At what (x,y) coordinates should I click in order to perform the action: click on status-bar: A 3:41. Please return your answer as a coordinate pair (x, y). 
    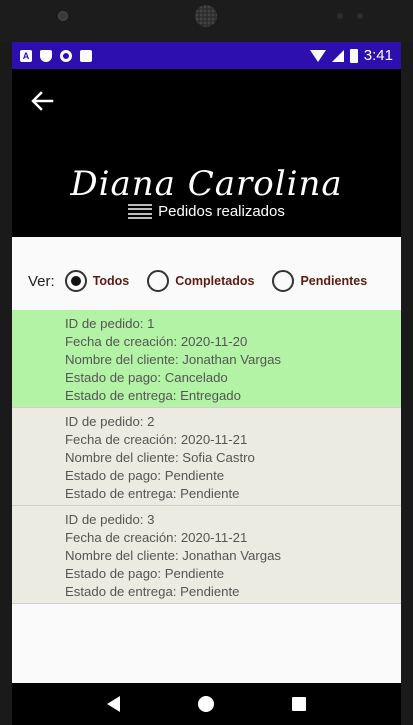
    Looking at the image, I should click on (206, 55).